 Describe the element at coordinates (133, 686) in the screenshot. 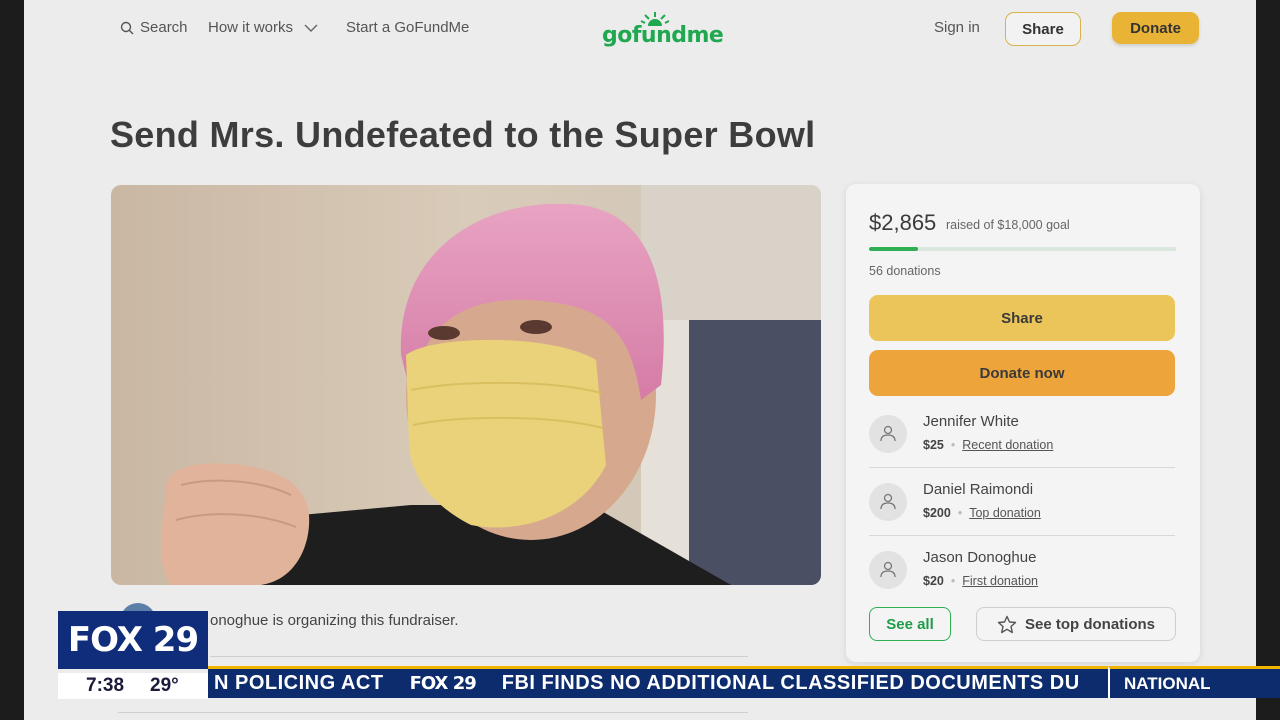

I see `time-temp-bar: 7:38 29°` at that location.